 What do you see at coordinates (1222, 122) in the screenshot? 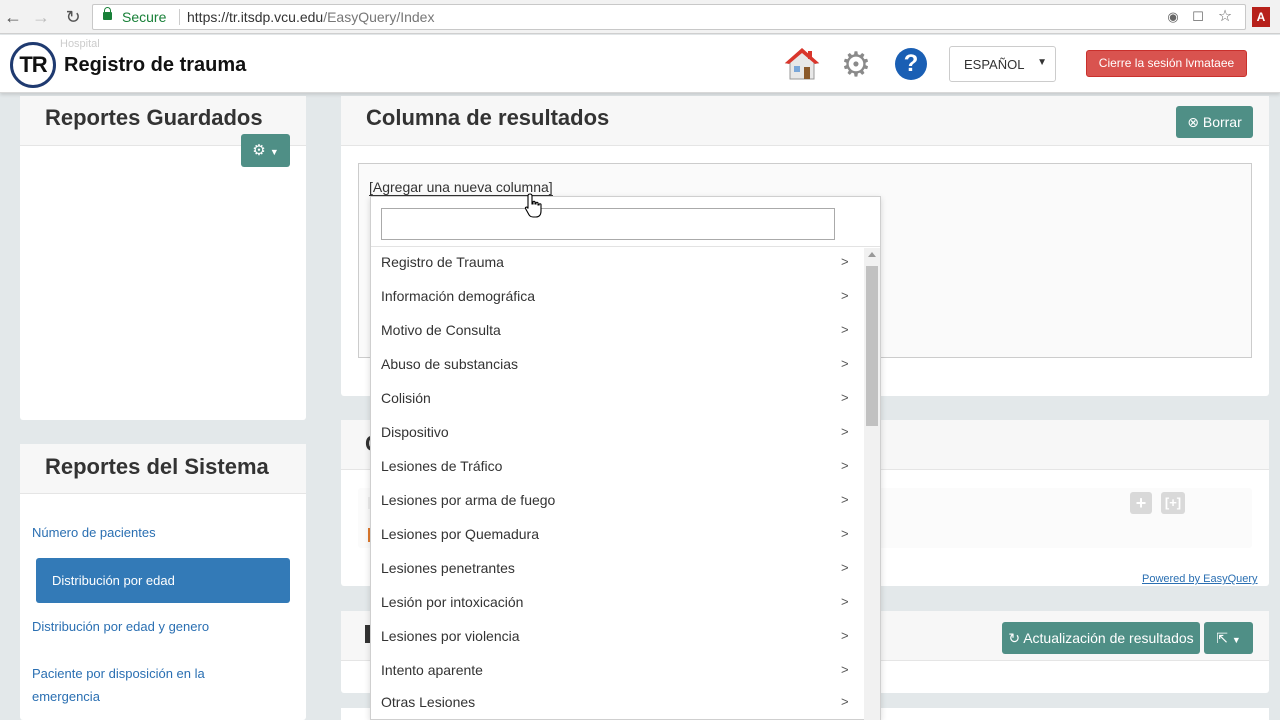
I see `clear-label: Borrar` at bounding box center [1222, 122].